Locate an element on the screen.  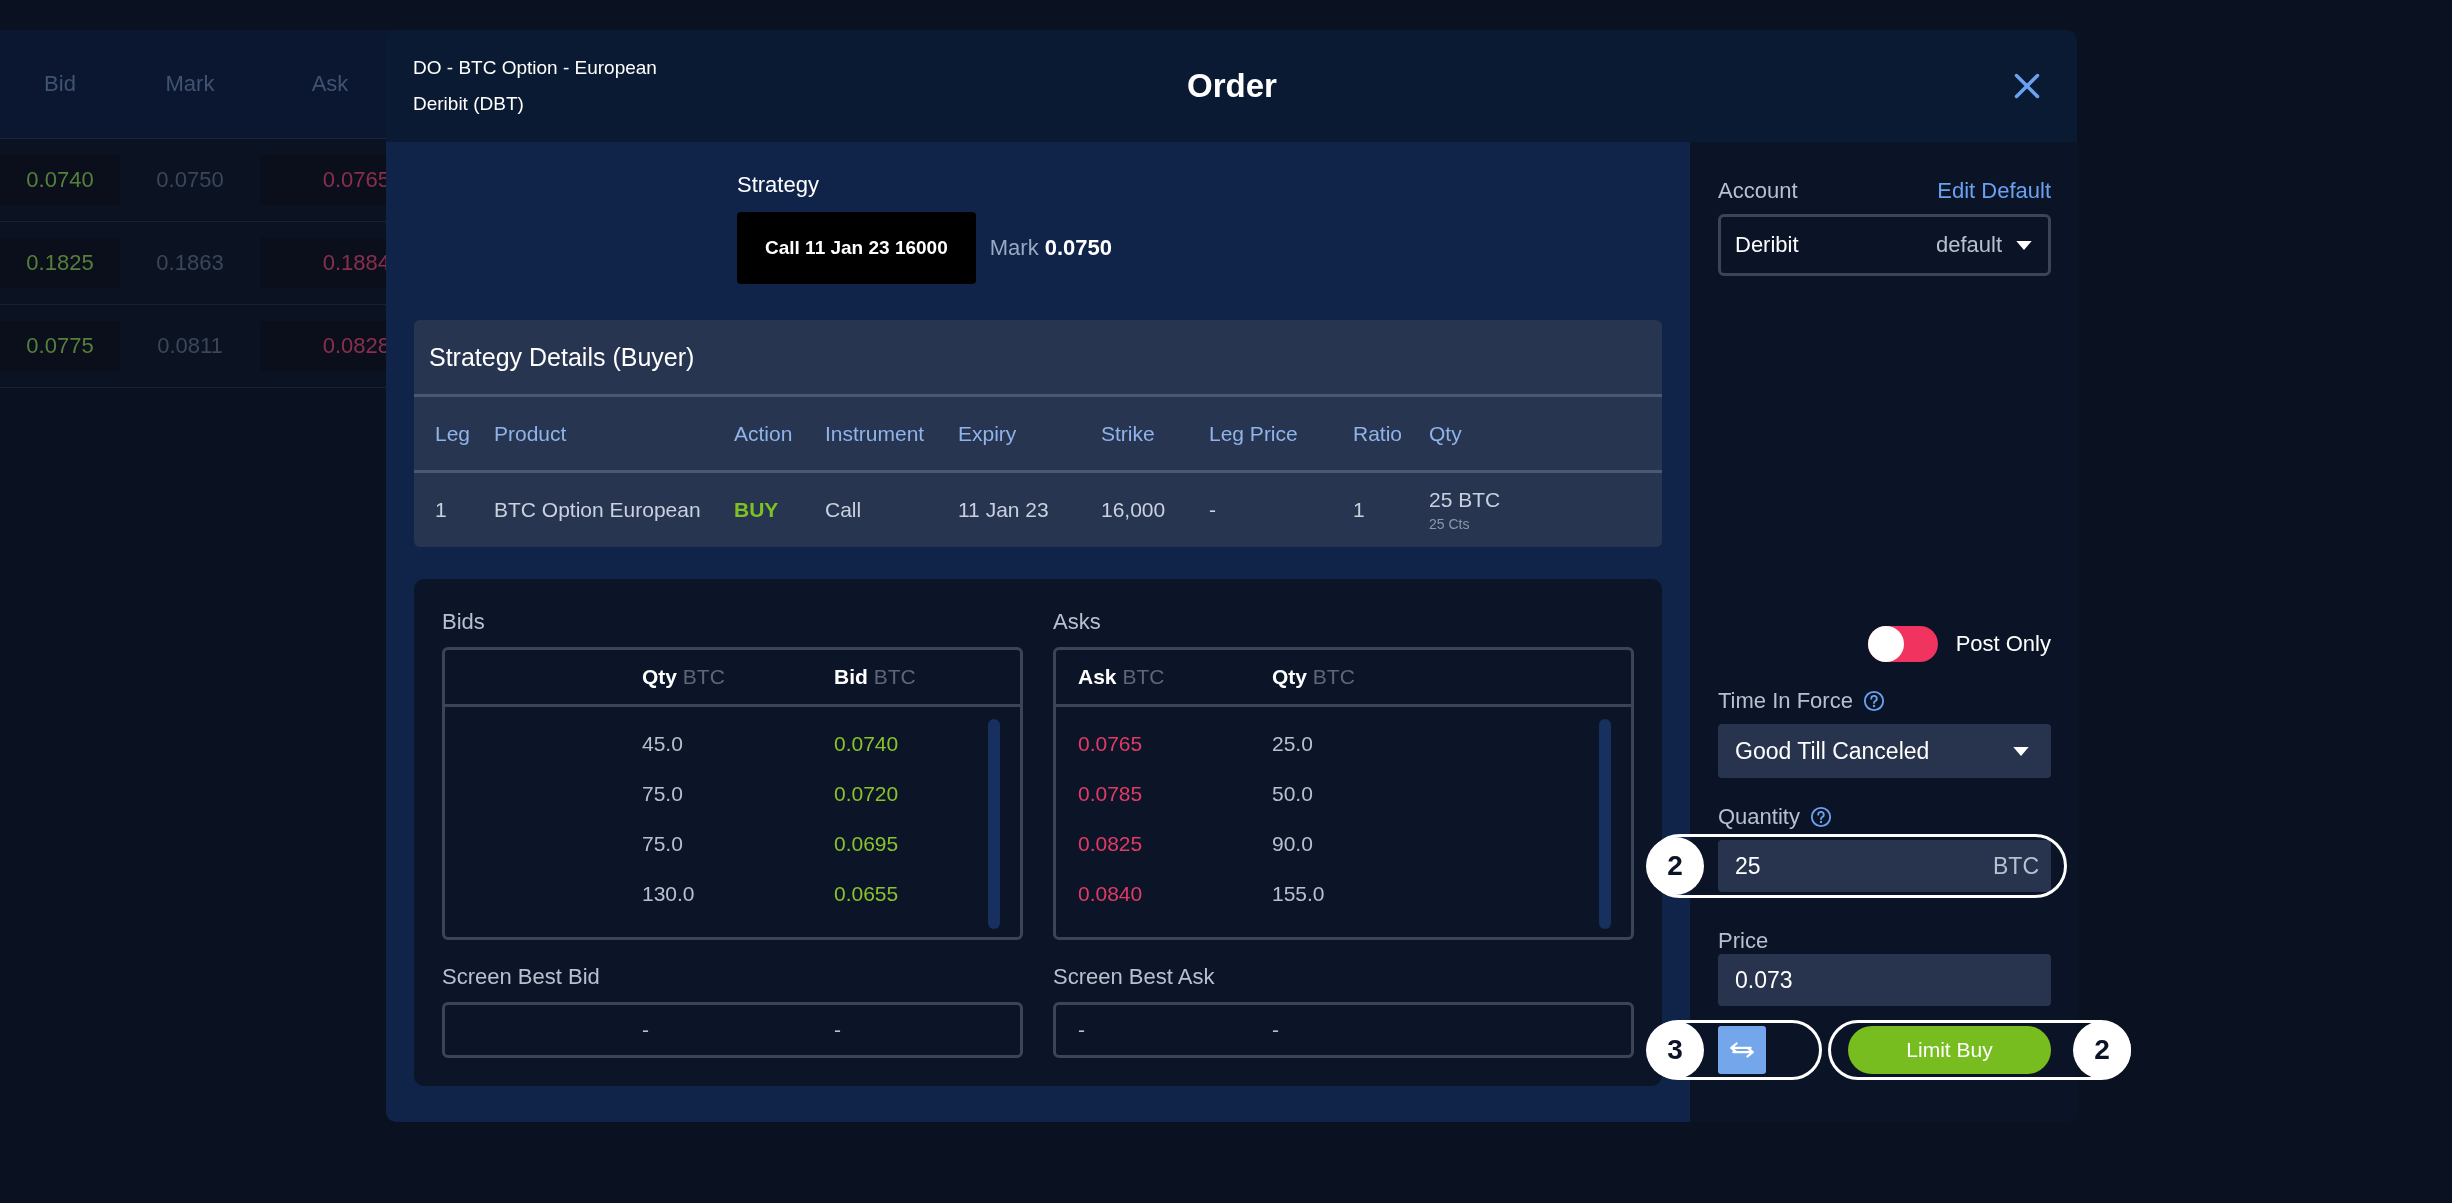
table-cell-text: 25 Cts is located at coordinates (1450, 524).